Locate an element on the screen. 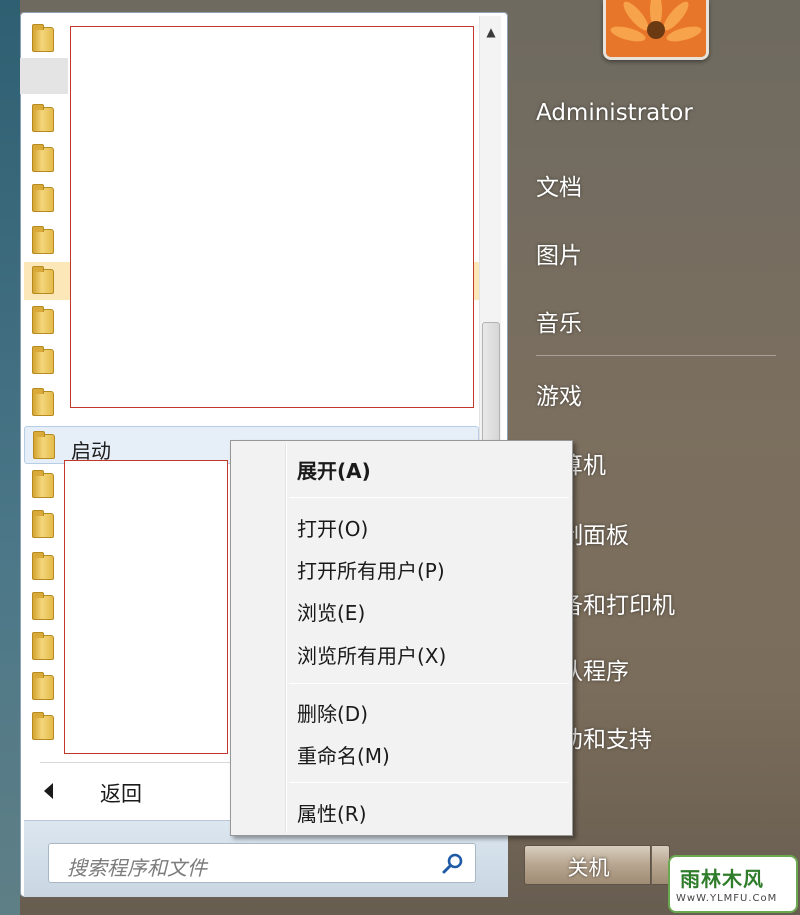 This screenshot has height=915, width=800. menu-gutter-highlight is located at coordinates (286, 638).